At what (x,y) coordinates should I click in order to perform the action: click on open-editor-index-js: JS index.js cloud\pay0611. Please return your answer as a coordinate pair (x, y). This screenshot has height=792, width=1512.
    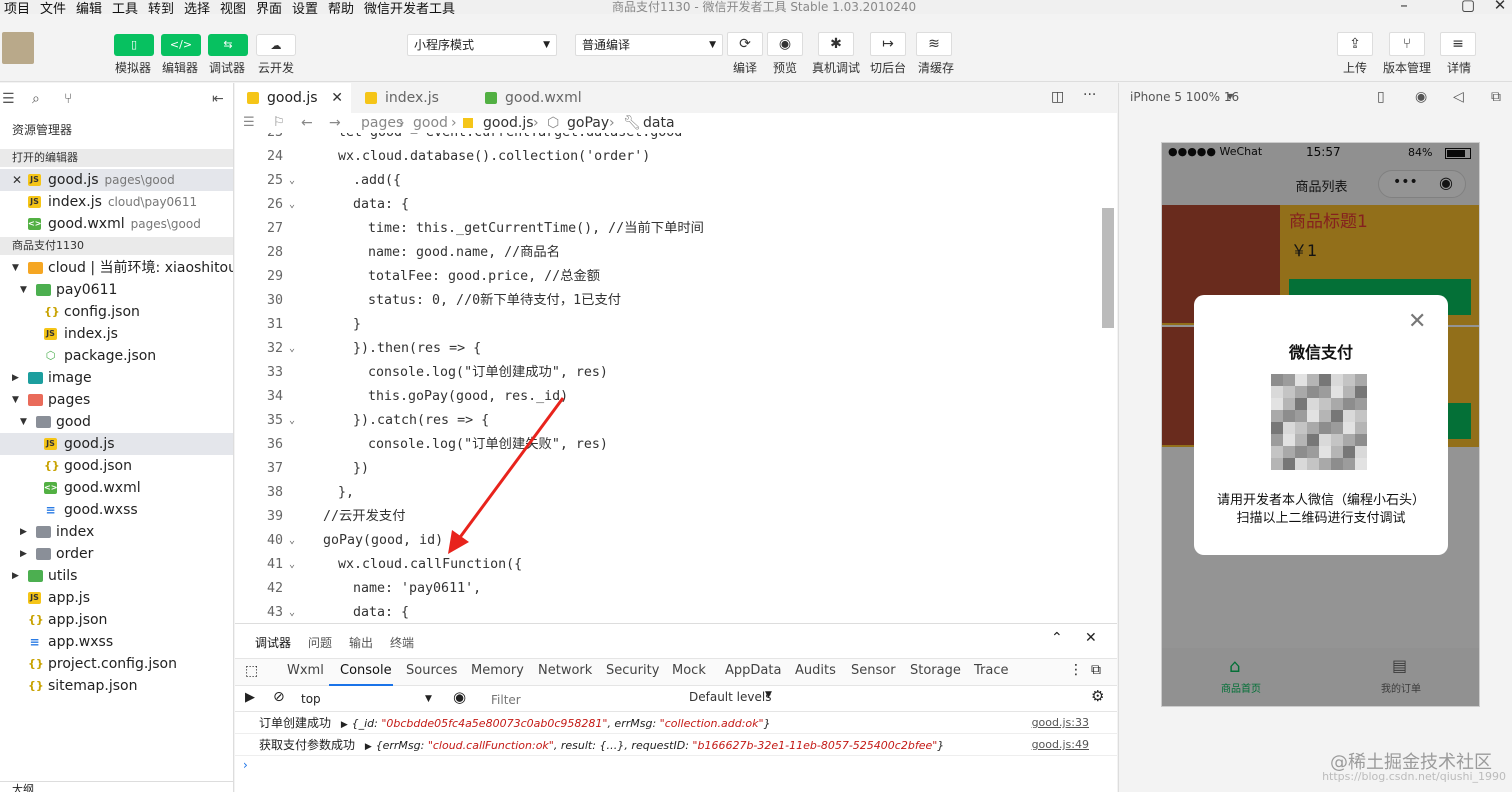
    Looking at the image, I should click on (116, 202).